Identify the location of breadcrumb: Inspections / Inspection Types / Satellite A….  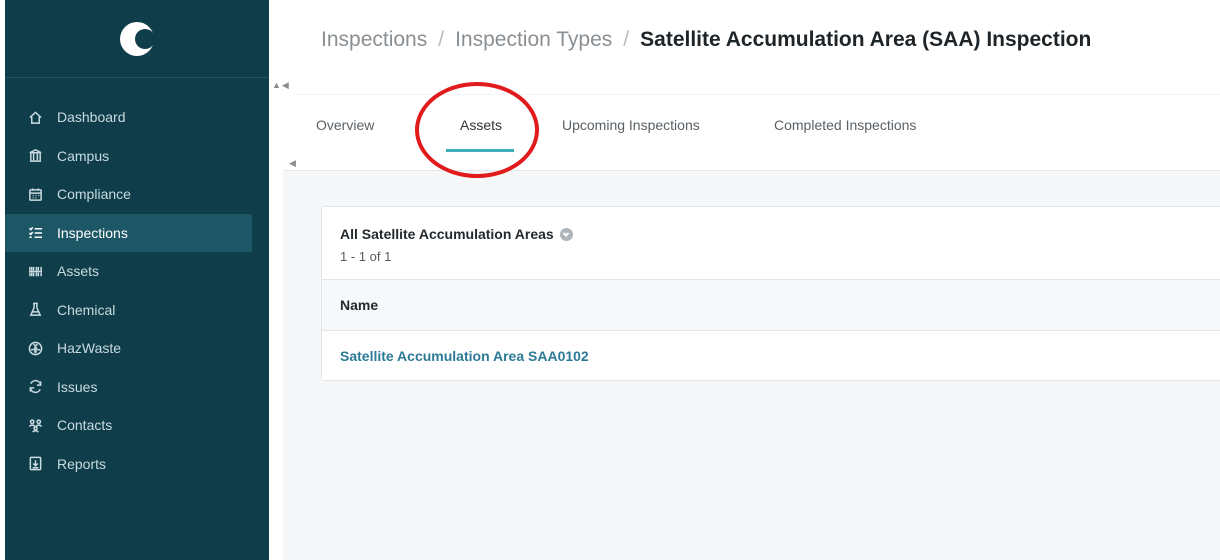
(706, 40).